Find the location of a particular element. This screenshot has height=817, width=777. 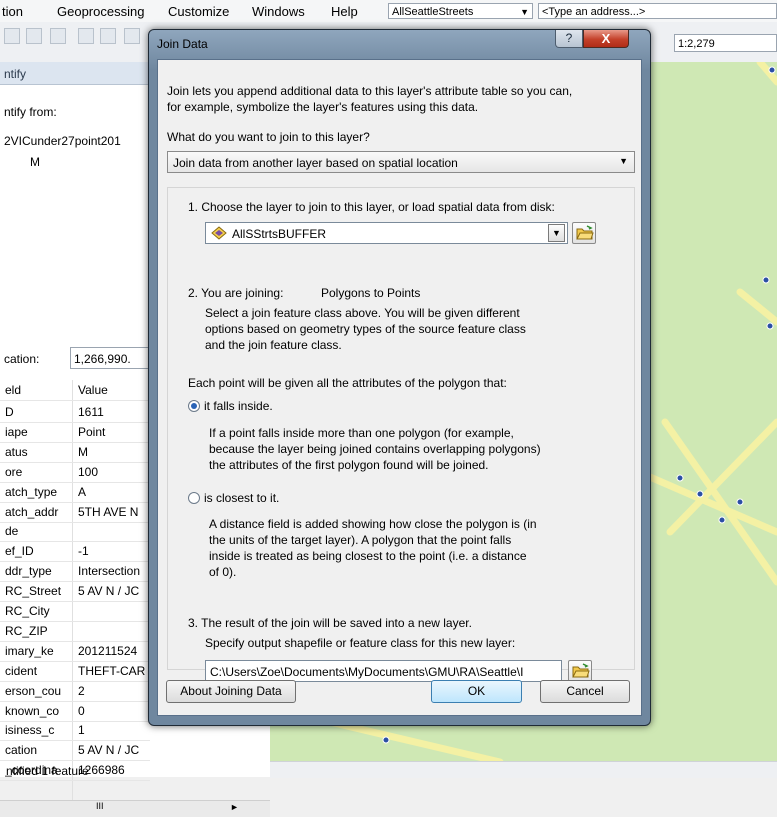

location-label: cation: is located at coordinates (22, 359).